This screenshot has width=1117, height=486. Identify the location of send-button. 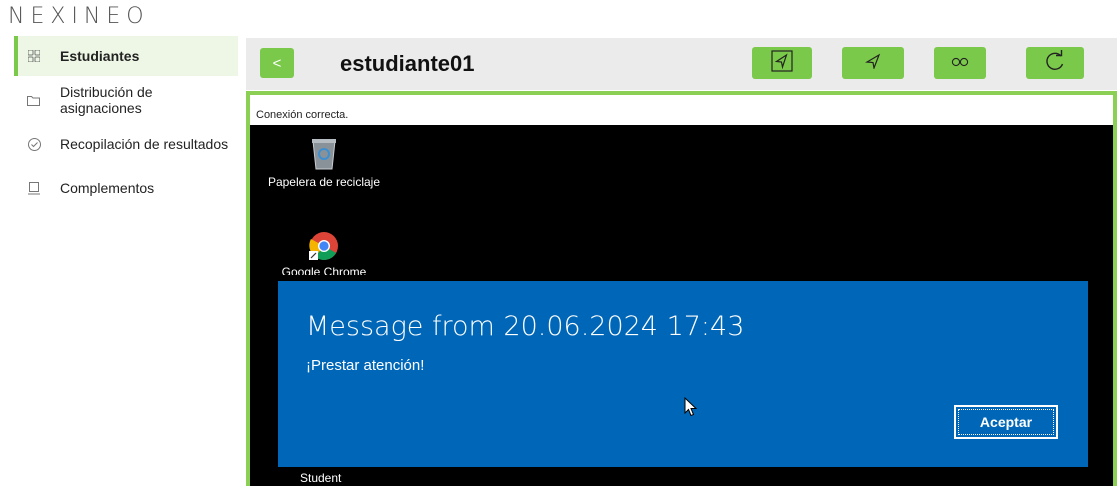
(873, 63).